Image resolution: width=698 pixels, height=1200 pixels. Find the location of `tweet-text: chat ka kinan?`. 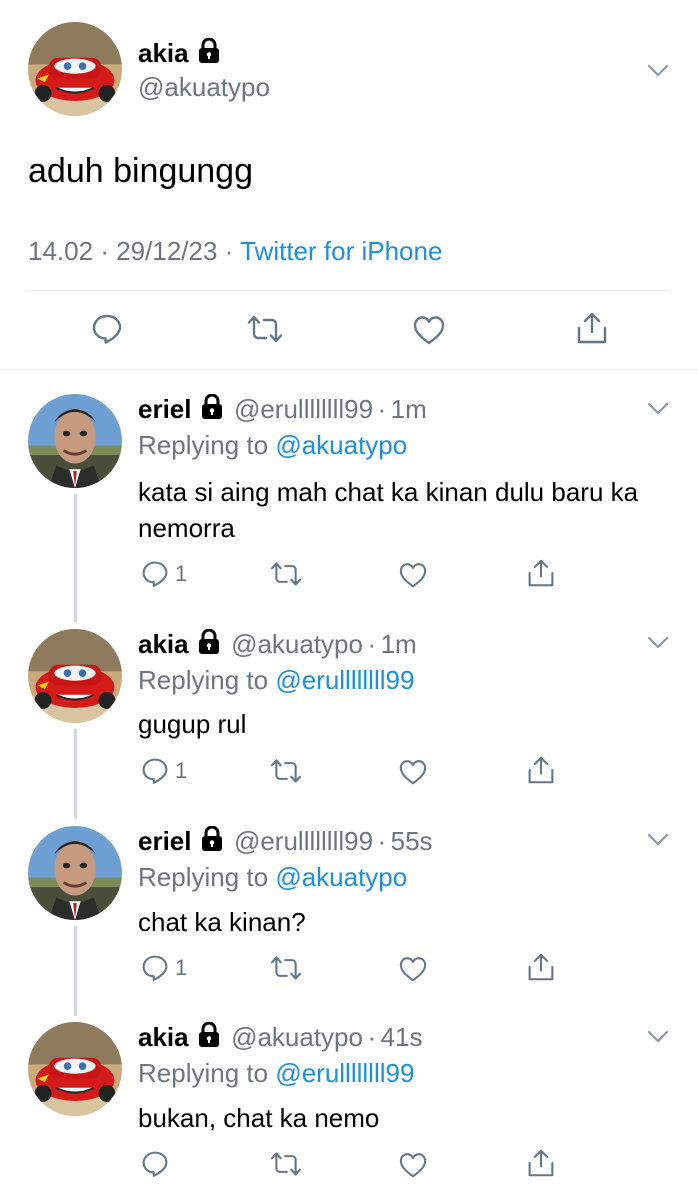

tweet-text: chat ka kinan? is located at coordinates (222, 922).